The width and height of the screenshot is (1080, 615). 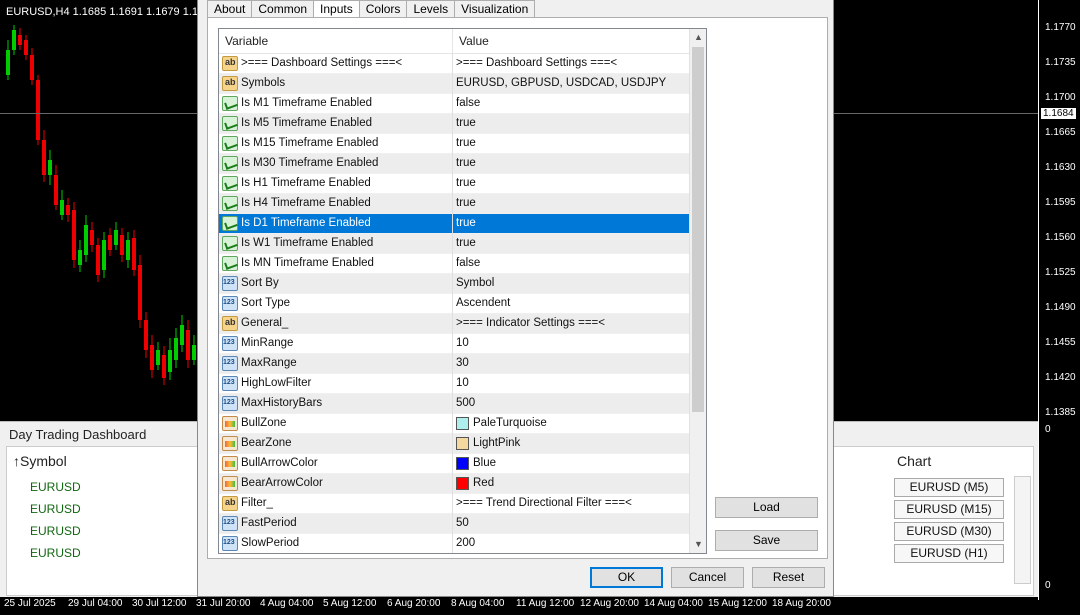 I want to click on variable-cell: Is MN Timeframe Enabled, so click(x=336, y=264).